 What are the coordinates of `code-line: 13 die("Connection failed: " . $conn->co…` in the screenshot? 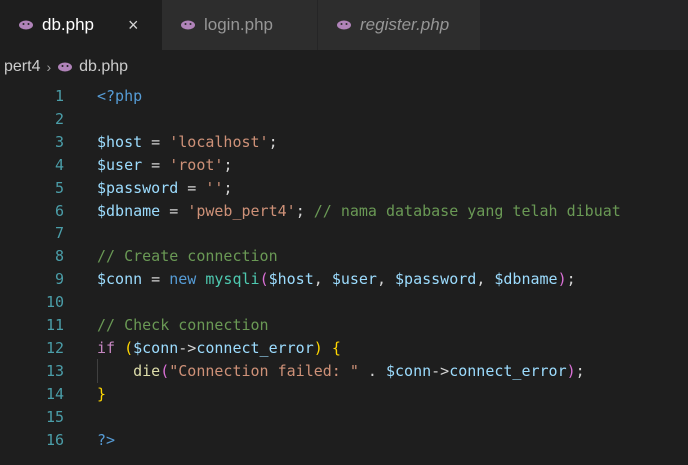 It's located at (344, 370).